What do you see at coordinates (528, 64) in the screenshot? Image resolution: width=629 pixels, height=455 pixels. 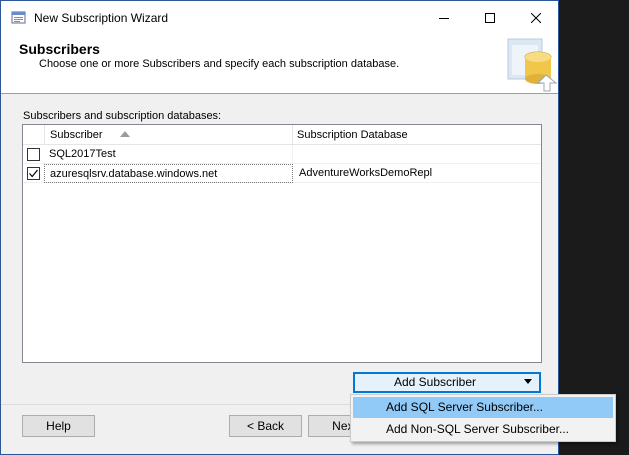 I see `database-icon` at bounding box center [528, 64].